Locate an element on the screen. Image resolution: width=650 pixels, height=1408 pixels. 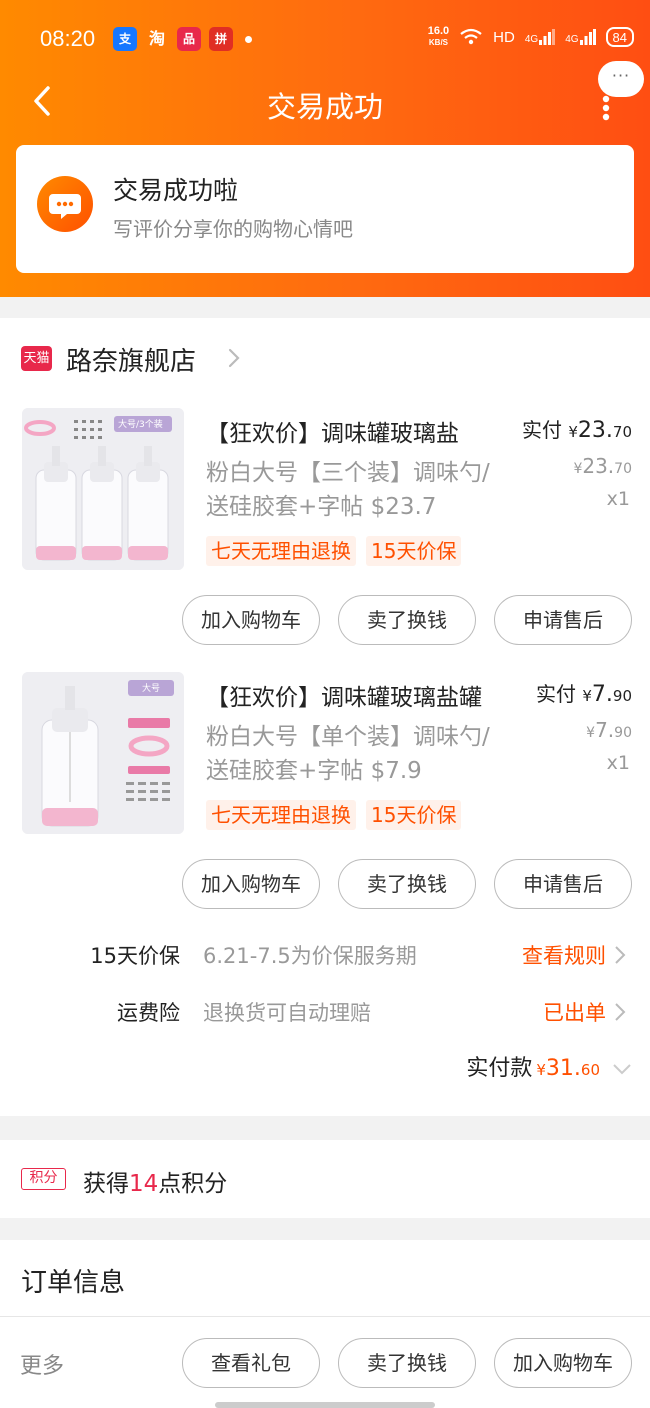
total-paid: 实付款 ¥ 31. 60 is located at coordinates (549, 1066).